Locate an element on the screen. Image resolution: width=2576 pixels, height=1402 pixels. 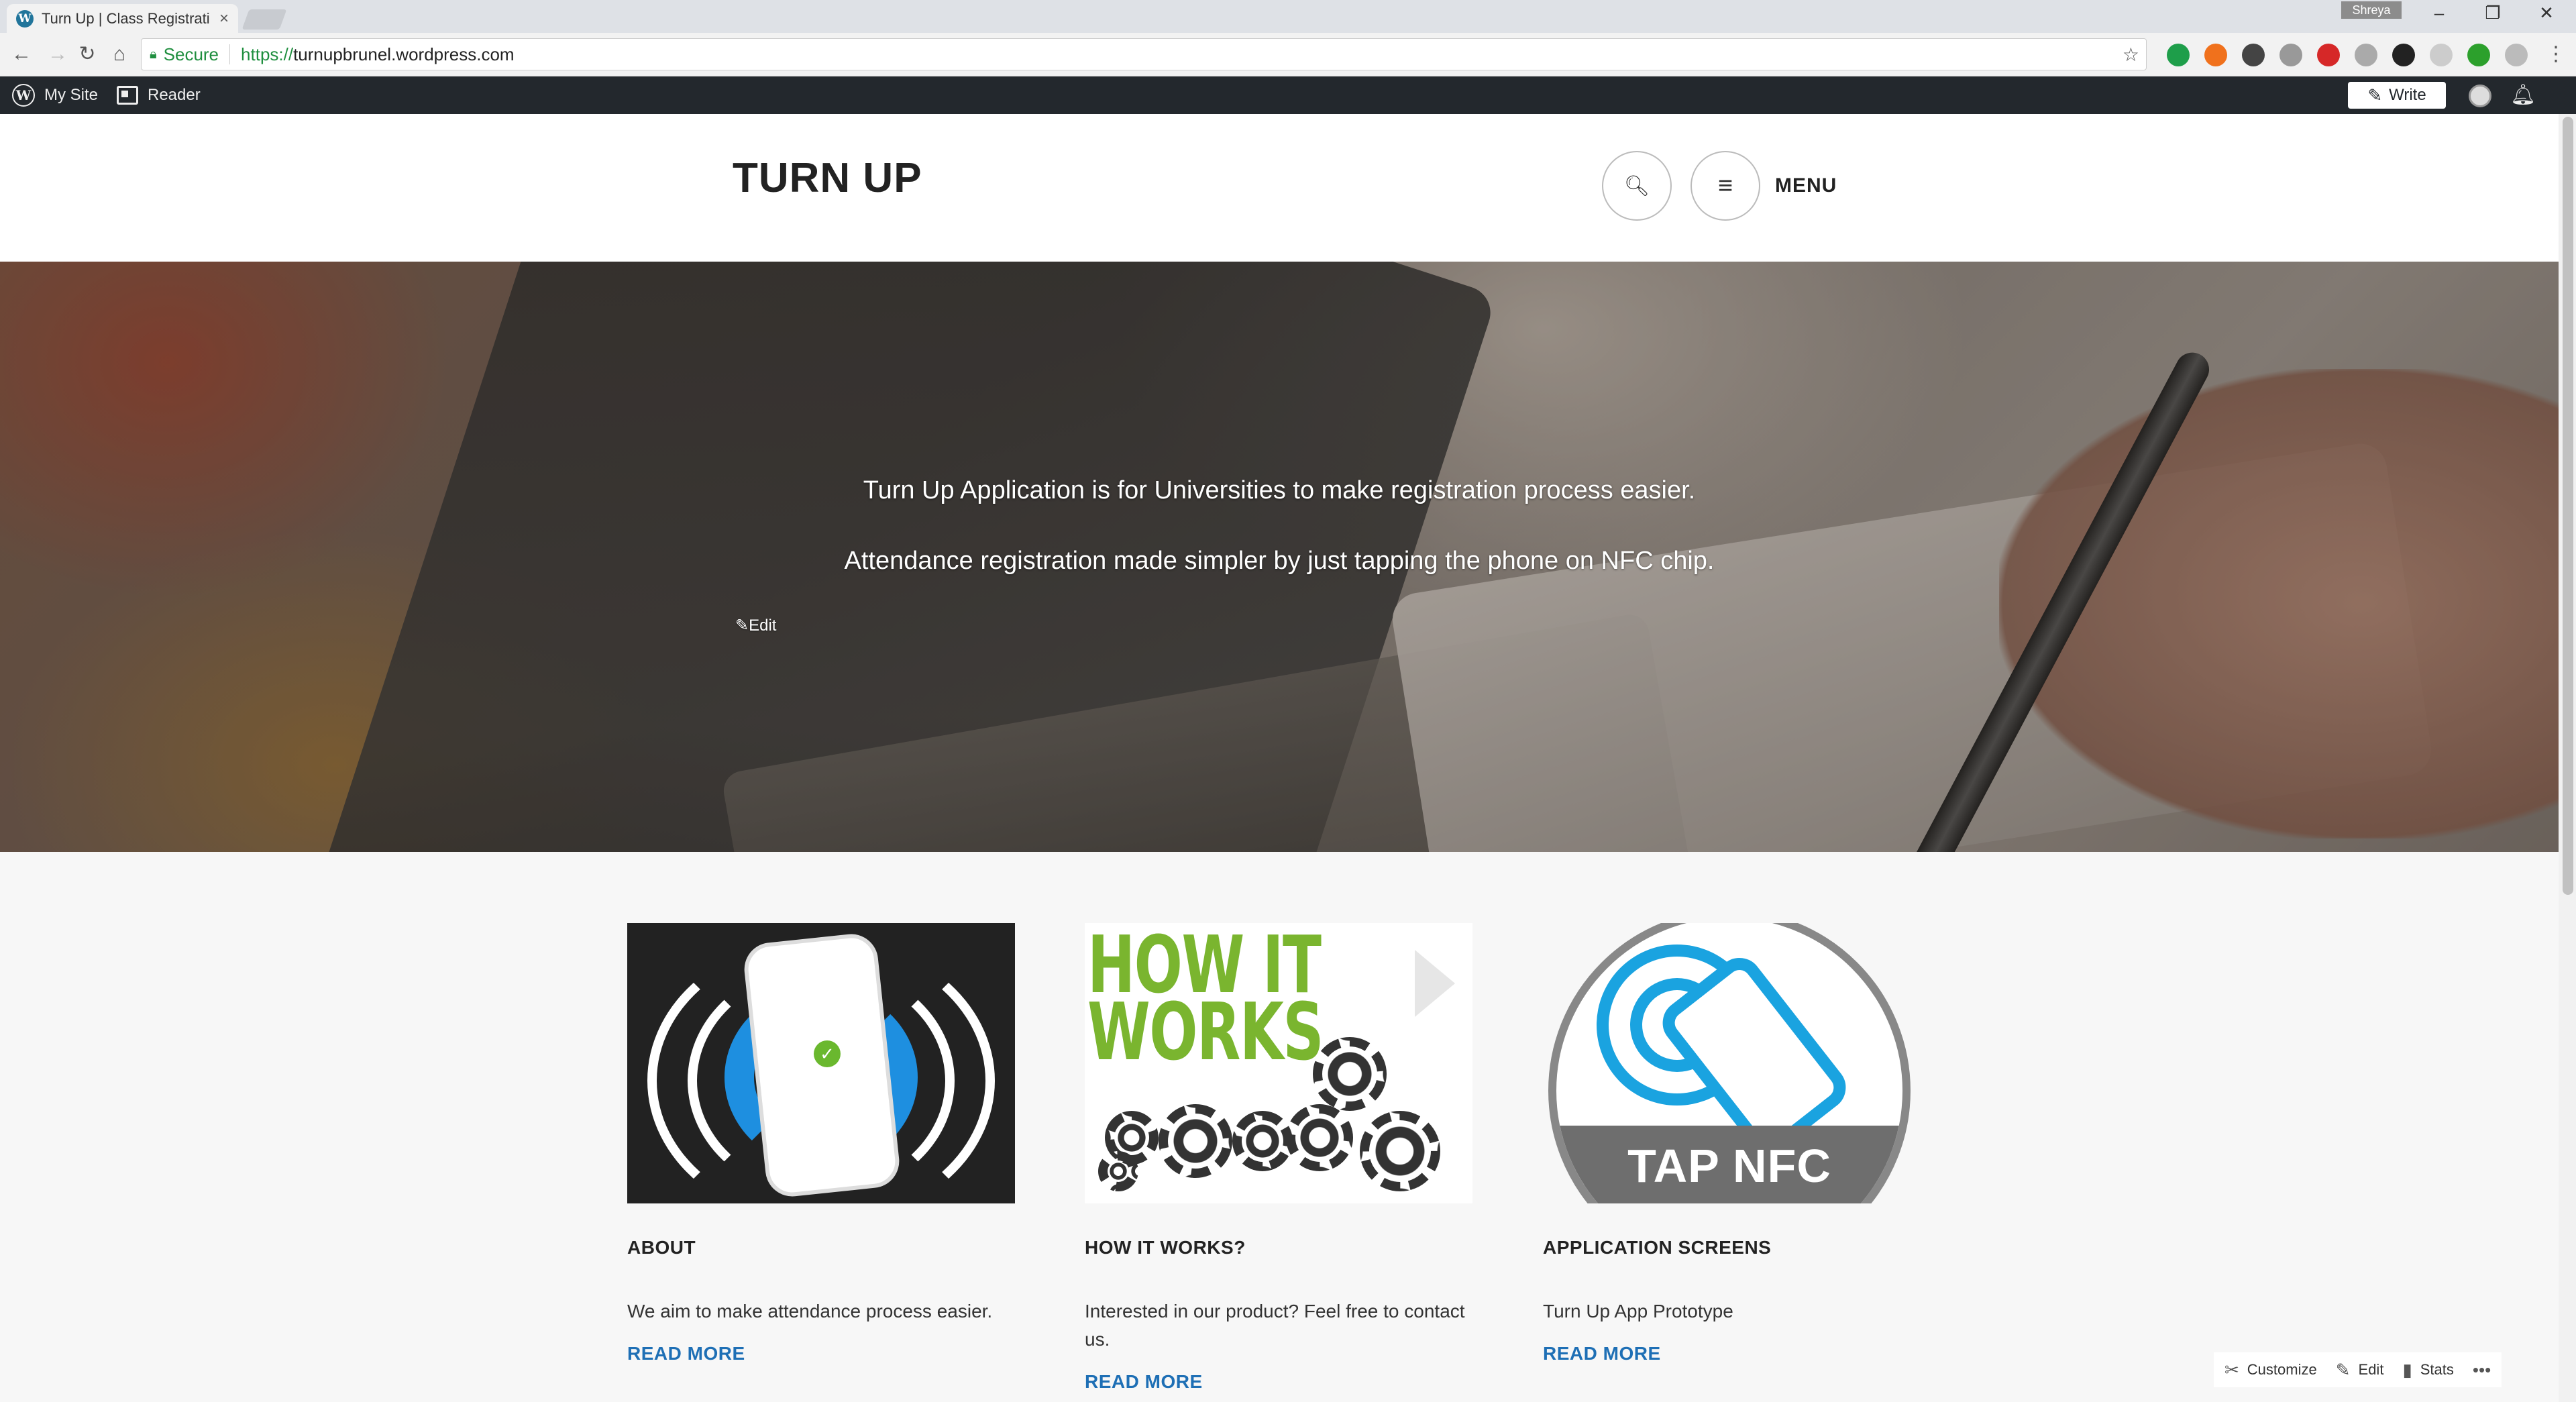
card-title: ABOUT is located at coordinates (821, 1248).